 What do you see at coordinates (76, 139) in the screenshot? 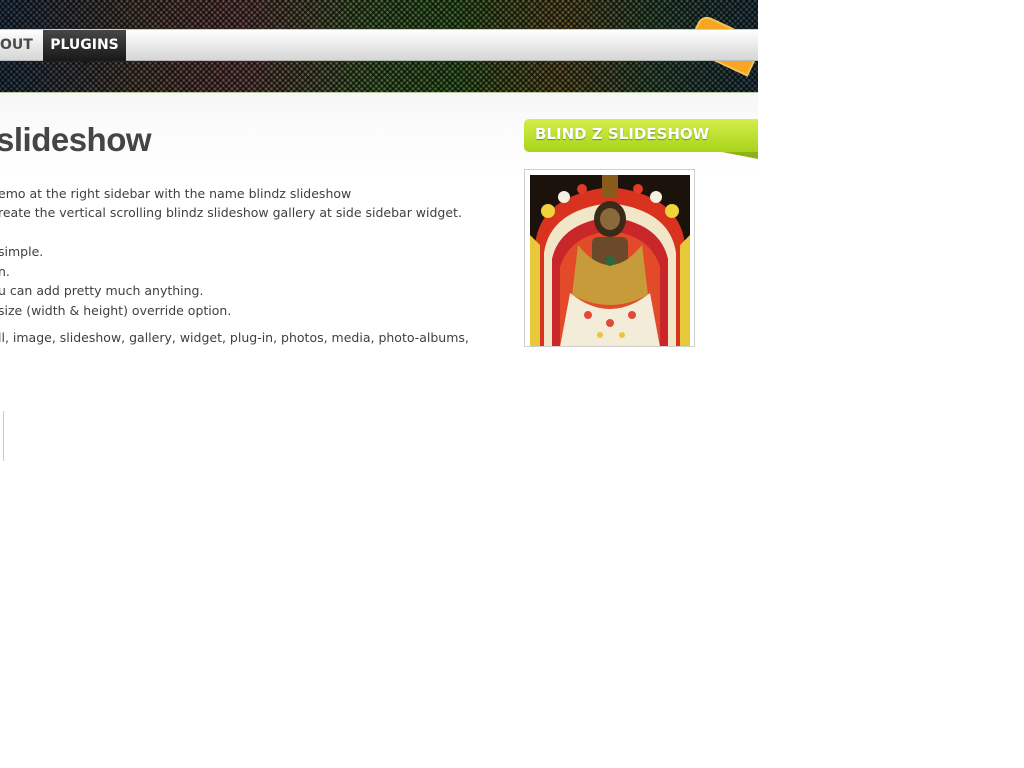
I see `page-title: slideshow` at bounding box center [76, 139].